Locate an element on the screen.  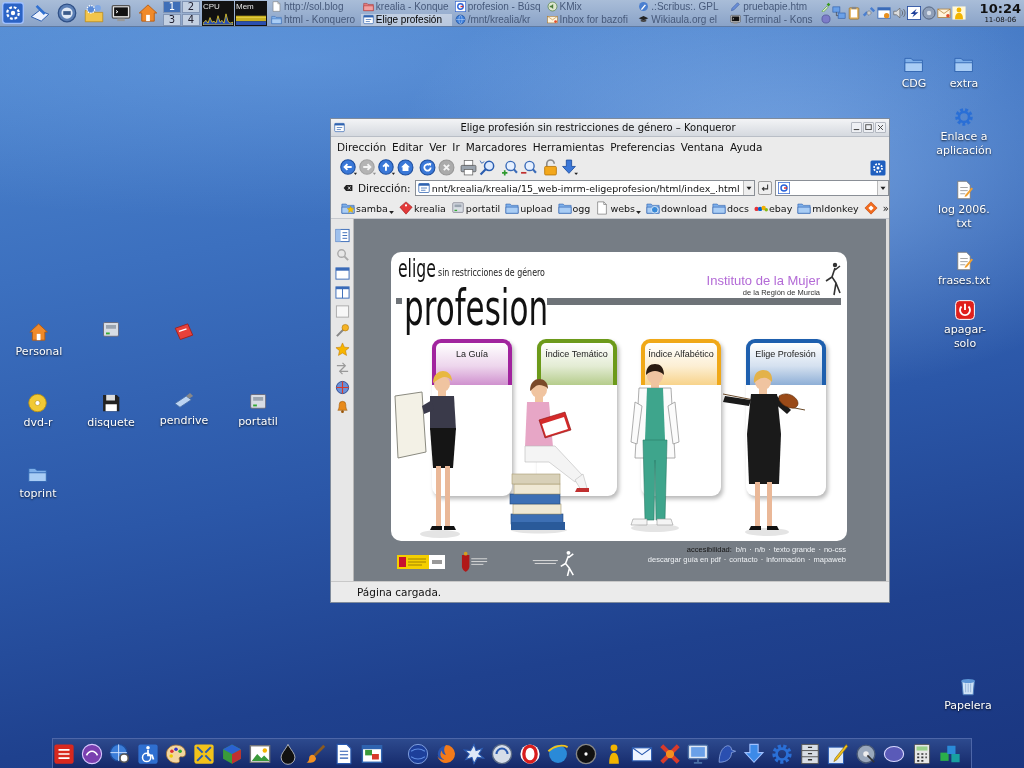
zoom-out-icon is located at coordinates (528, 167).